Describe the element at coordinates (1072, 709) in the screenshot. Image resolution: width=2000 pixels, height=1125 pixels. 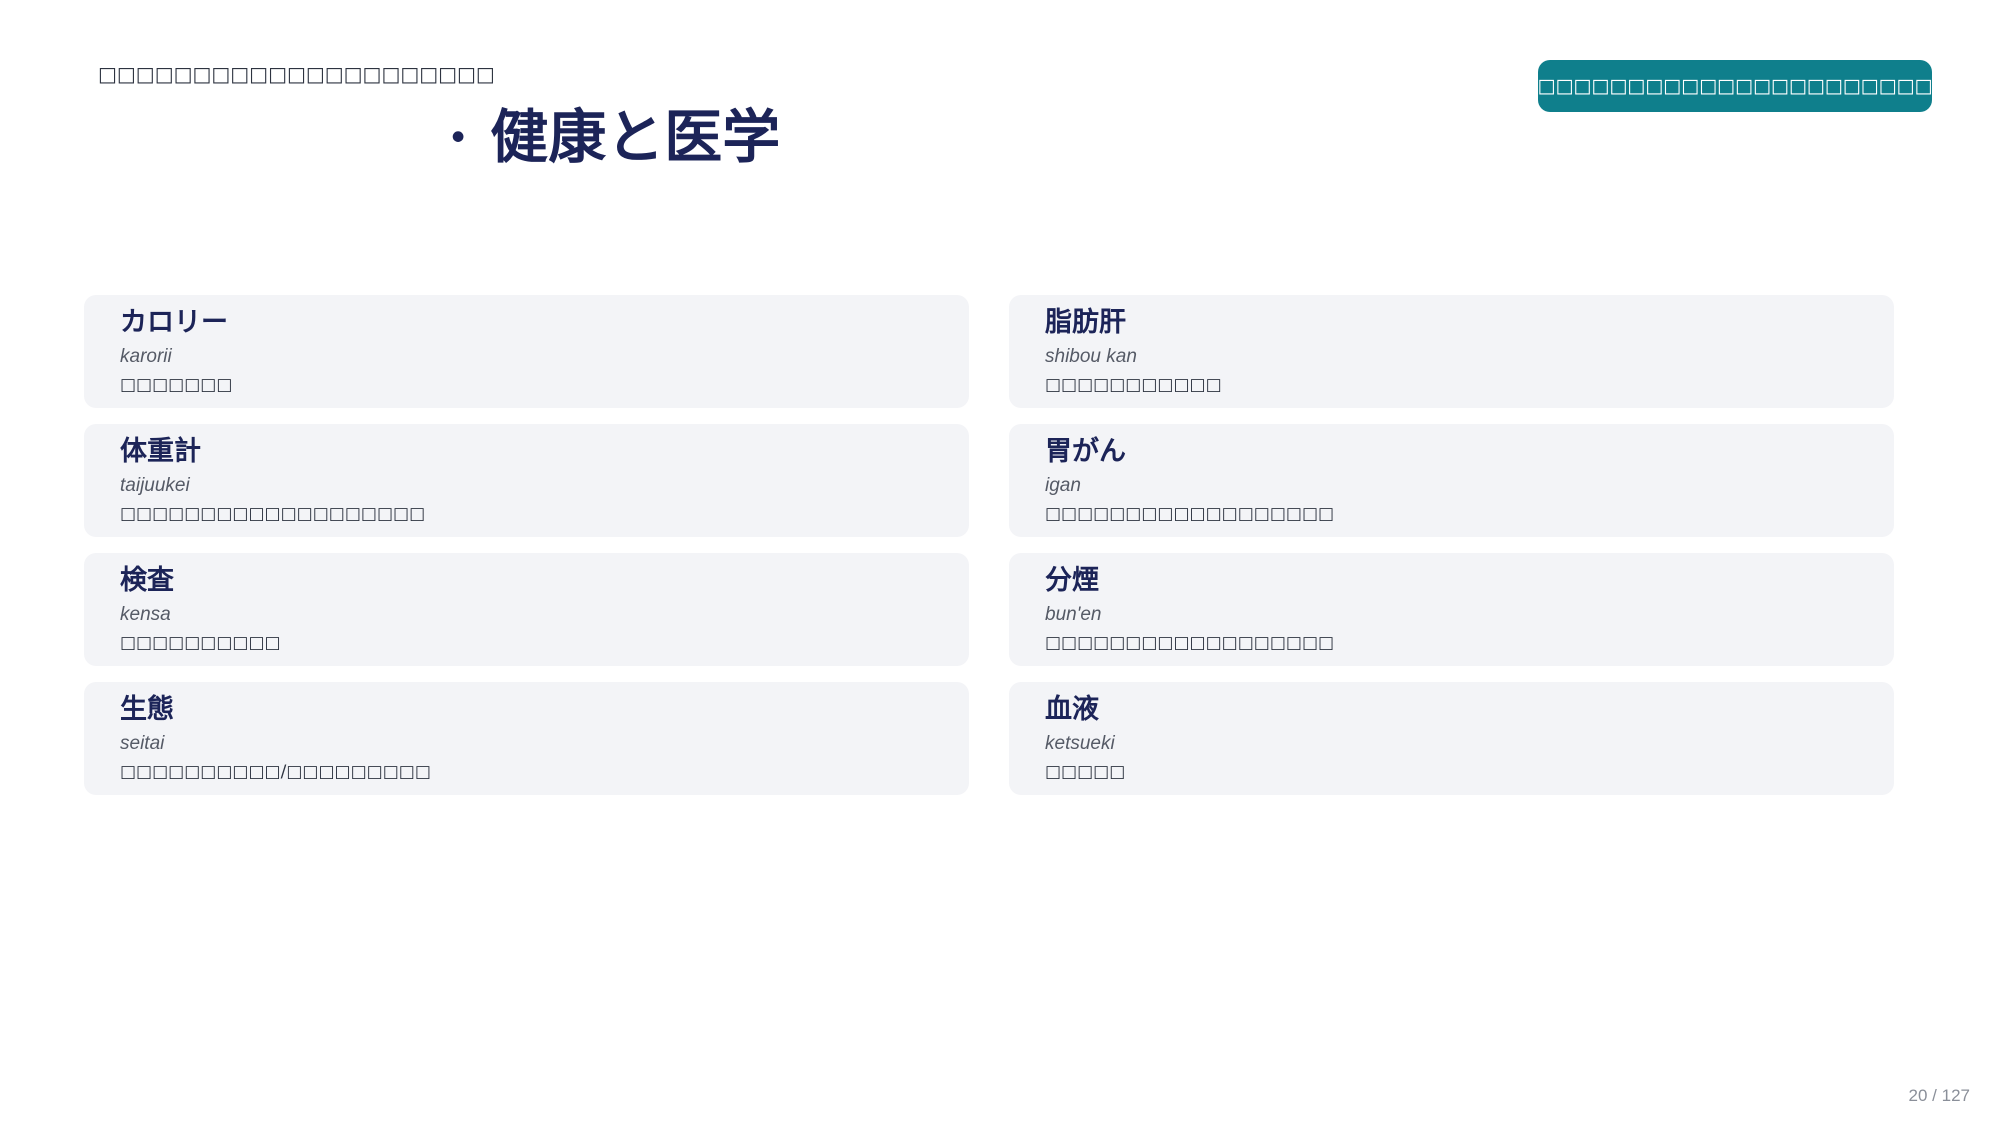
I see `vocab-term: 血液` at that location.